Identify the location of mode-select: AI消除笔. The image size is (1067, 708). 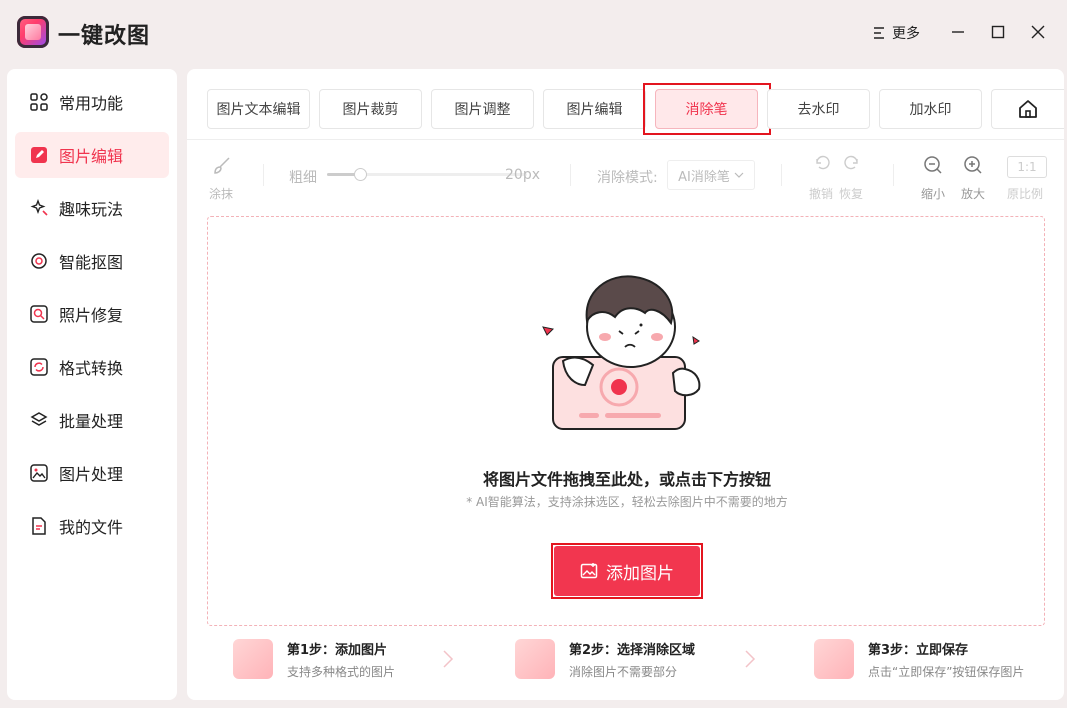
(711, 175).